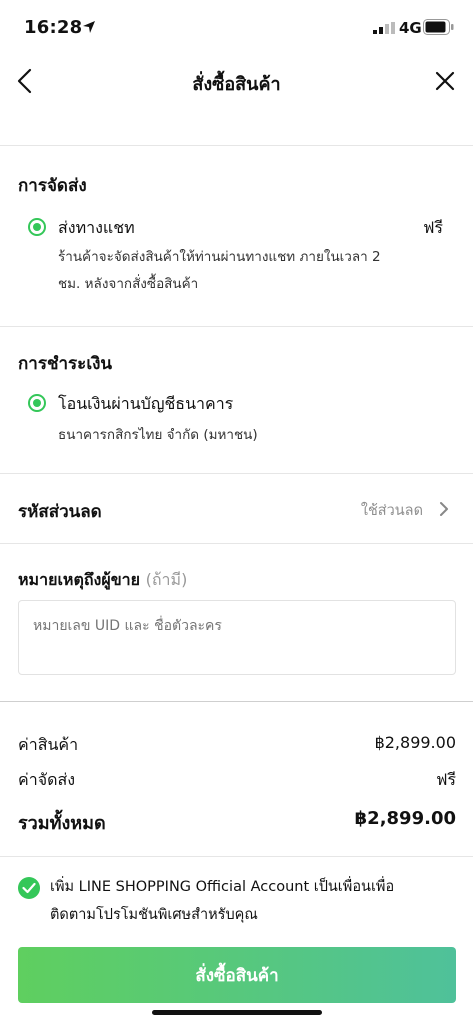 The width and height of the screenshot is (473, 1024). I want to click on shipping-desc-line2: ชม. หลังจากสั่งซื้อสินค้า, so click(128, 284).